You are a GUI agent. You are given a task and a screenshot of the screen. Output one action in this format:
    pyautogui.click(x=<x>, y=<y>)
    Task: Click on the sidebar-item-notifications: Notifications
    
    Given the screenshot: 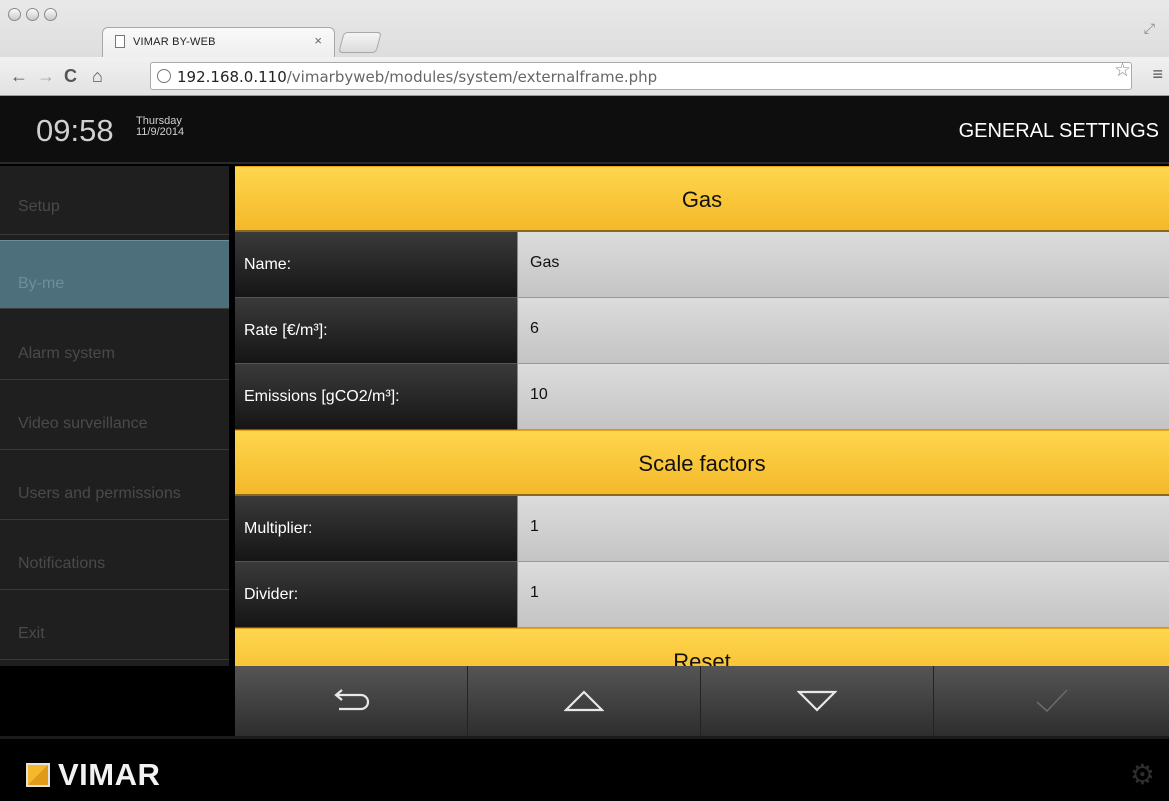 What is the action you would take?
    pyautogui.click(x=114, y=555)
    